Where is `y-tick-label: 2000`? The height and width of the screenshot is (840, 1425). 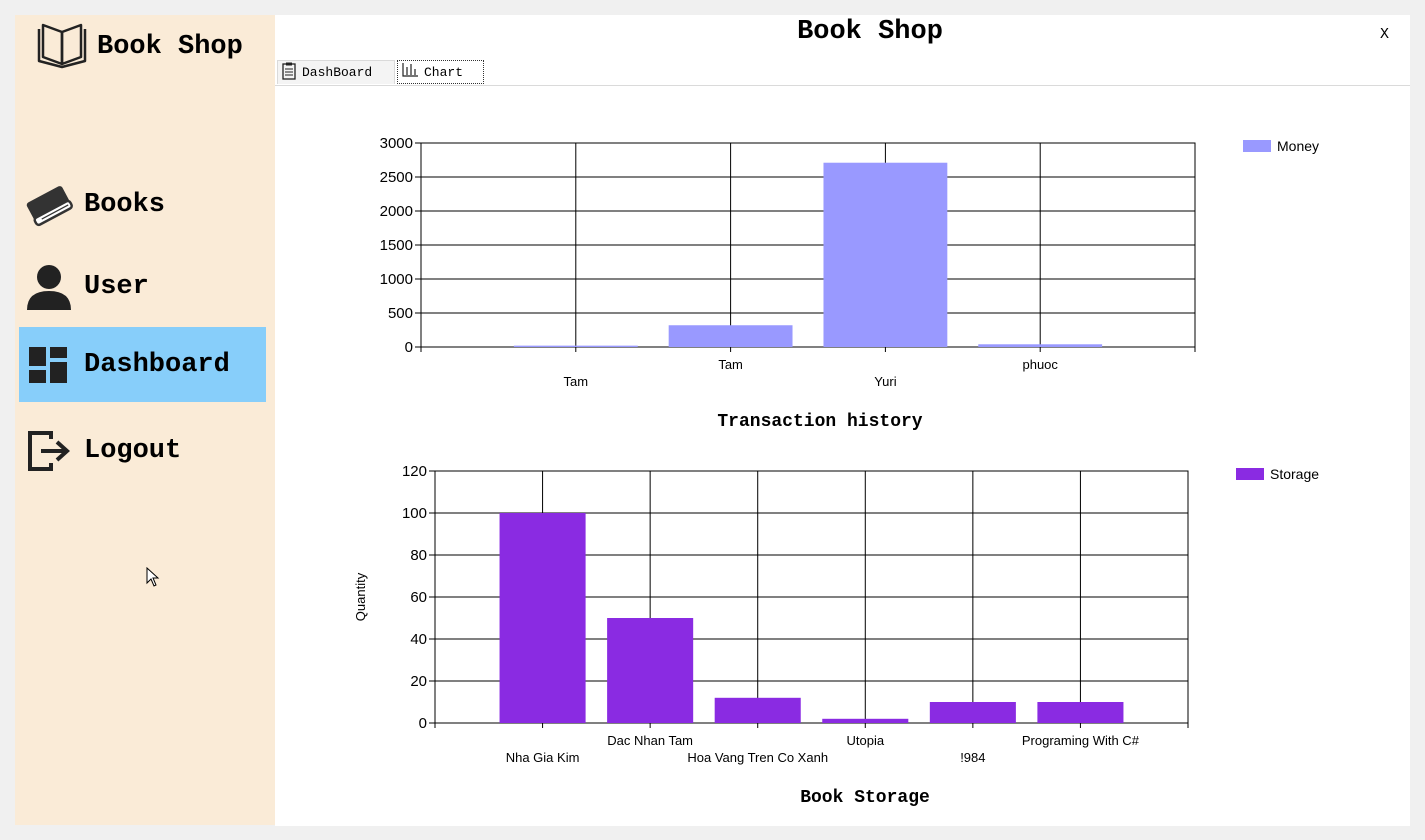
y-tick-label: 2000 is located at coordinates (396, 211).